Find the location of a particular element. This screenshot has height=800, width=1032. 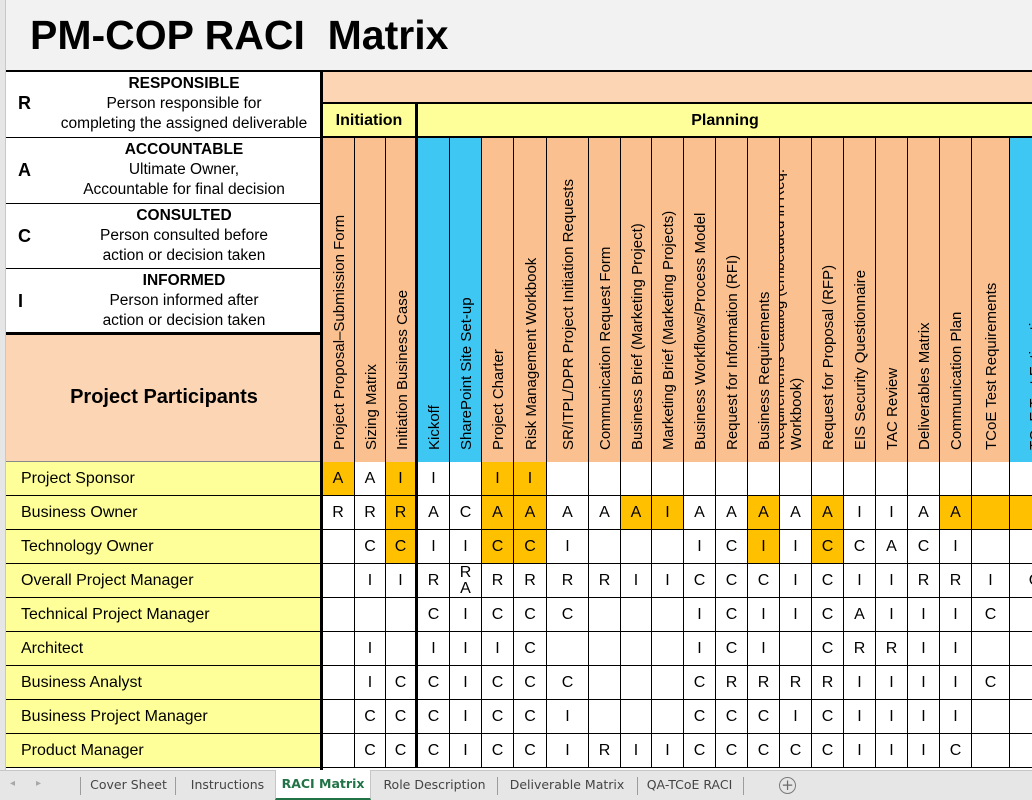

deliverable-header: Risk Management Workbook is located at coordinates (530, 300).